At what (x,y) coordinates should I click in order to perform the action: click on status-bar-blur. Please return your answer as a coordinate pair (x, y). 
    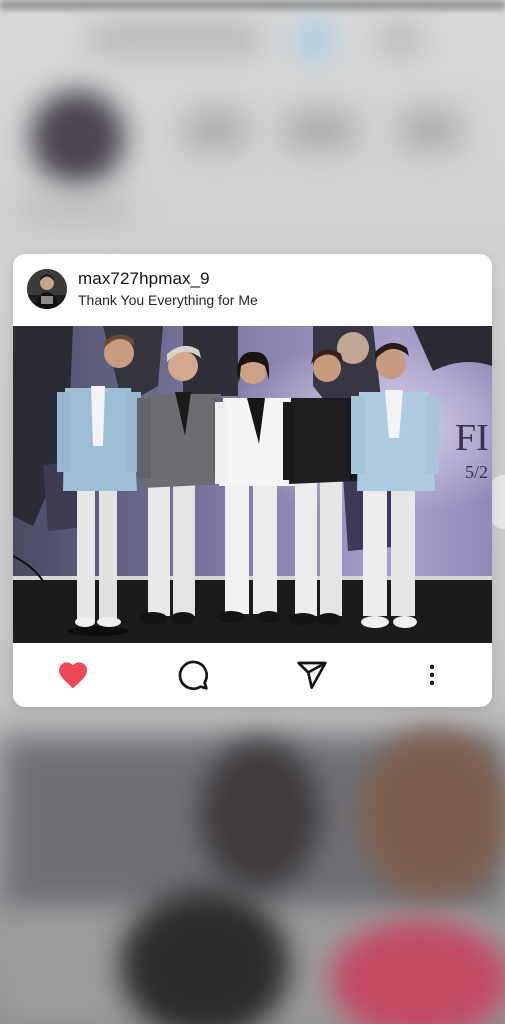
    Looking at the image, I should click on (252, 5).